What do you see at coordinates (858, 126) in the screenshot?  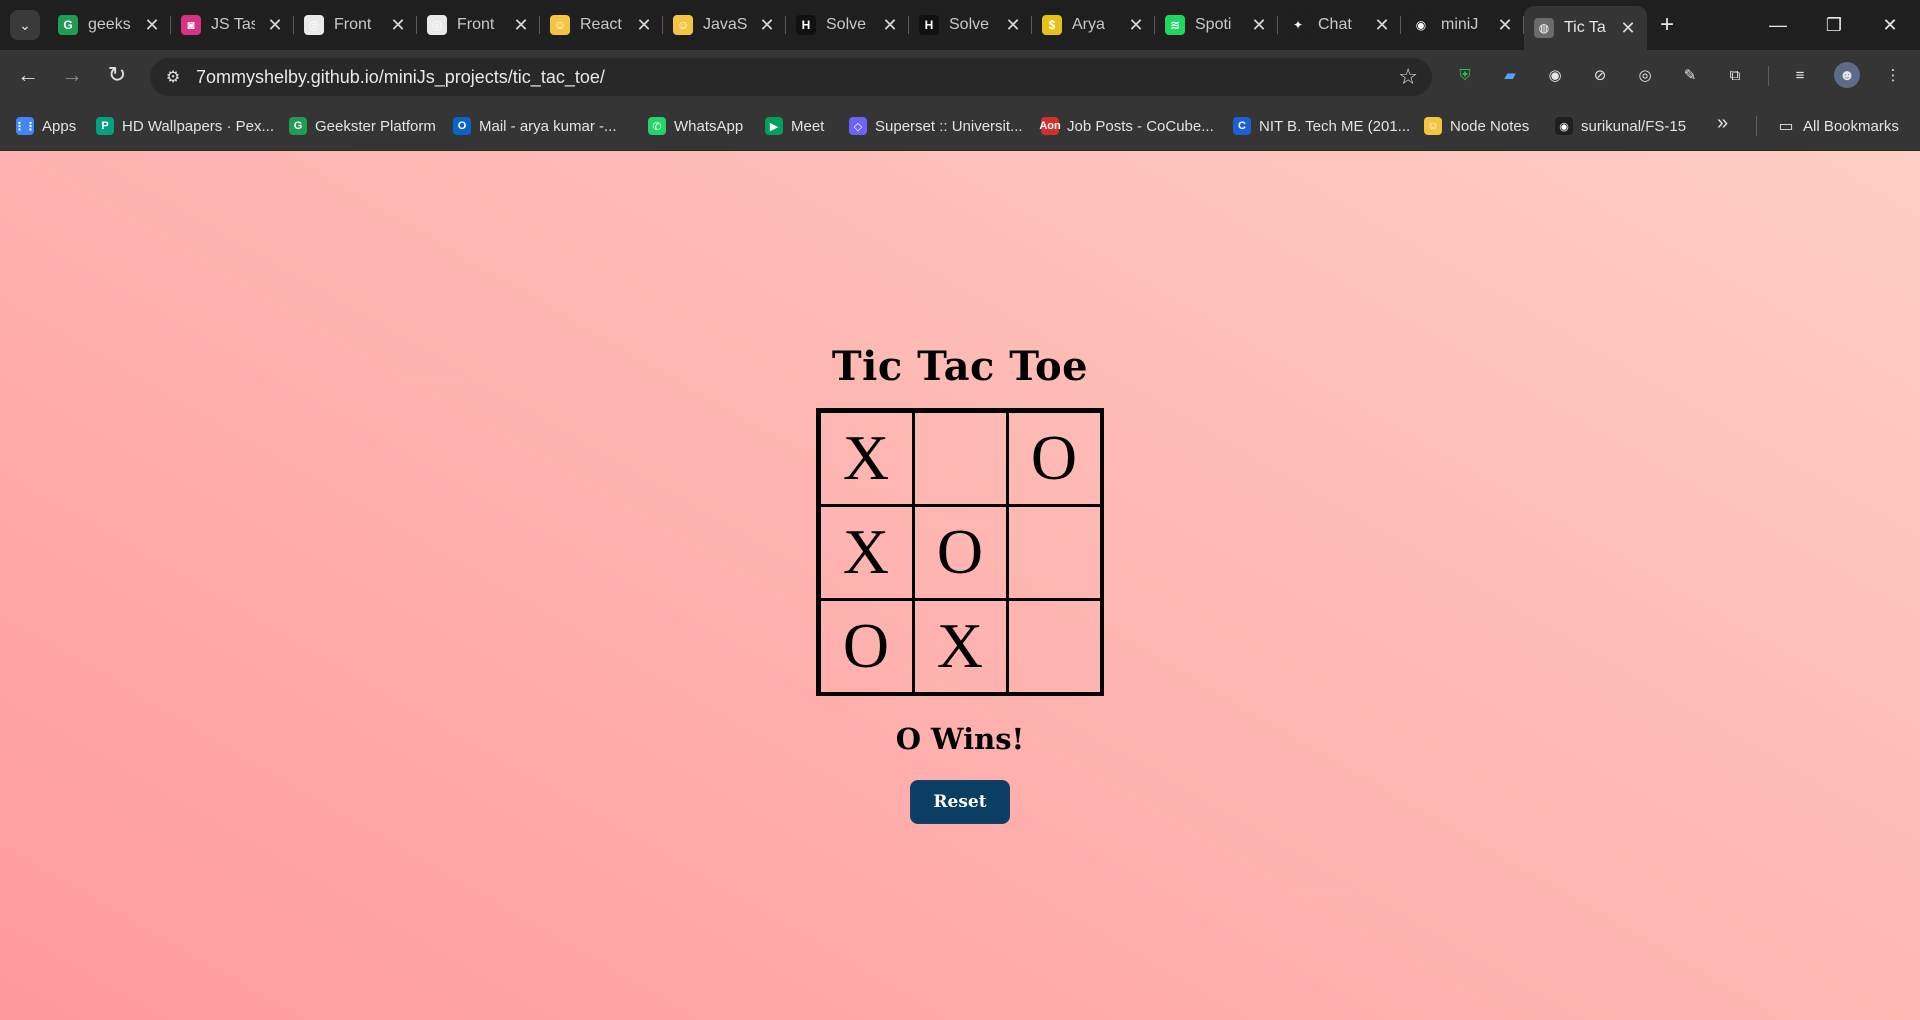 I see `superset-icon: ◇` at bounding box center [858, 126].